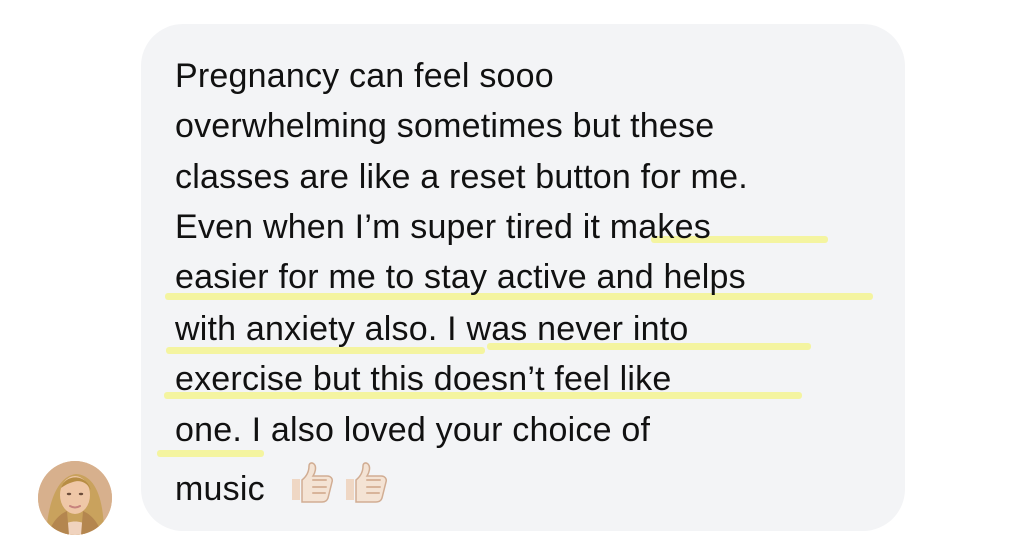 The width and height of the screenshot is (1024, 553). I want to click on message-line-9: music, so click(283, 484).